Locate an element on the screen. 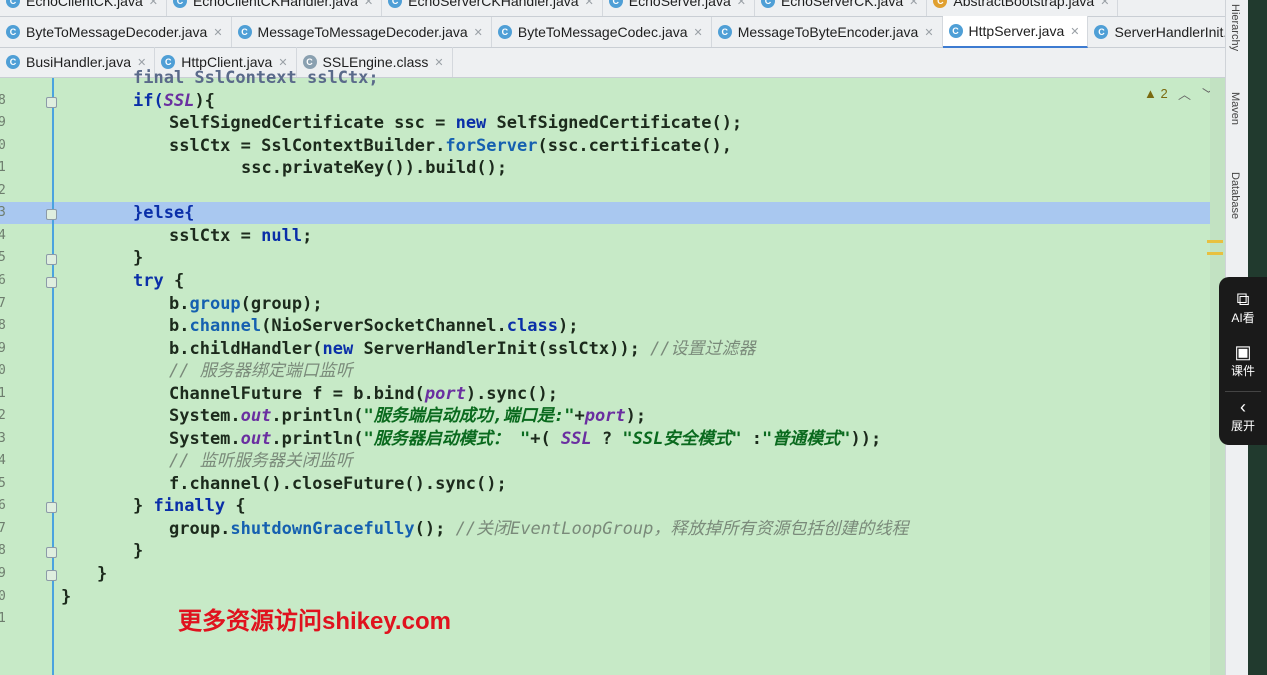 The image size is (1267, 675). tab-bytetomessagecodec: C ByteToMessageCodec.java ✕ is located at coordinates (602, 32).